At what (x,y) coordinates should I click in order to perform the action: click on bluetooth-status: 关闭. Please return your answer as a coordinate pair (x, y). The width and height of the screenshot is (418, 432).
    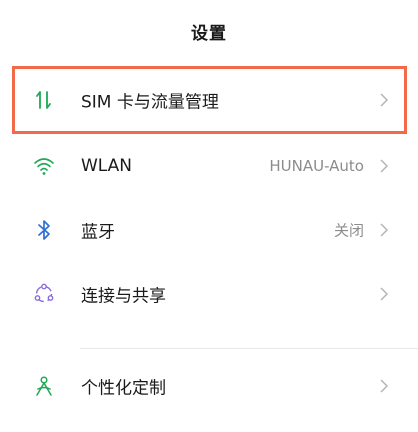
    Looking at the image, I should click on (348, 230).